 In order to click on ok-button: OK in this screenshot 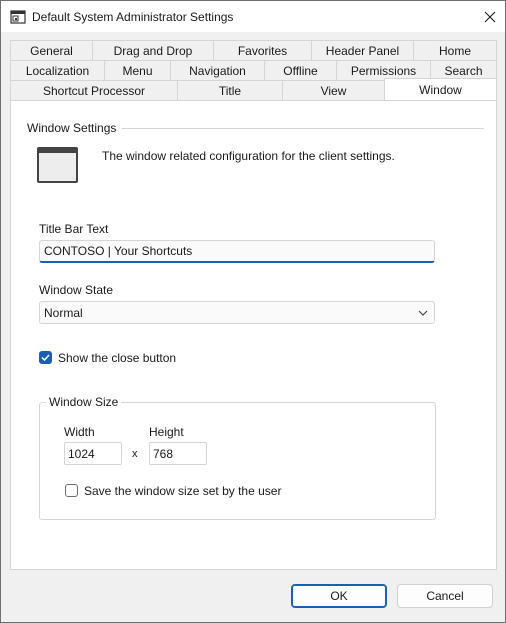, I will do `click(339, 596)`.